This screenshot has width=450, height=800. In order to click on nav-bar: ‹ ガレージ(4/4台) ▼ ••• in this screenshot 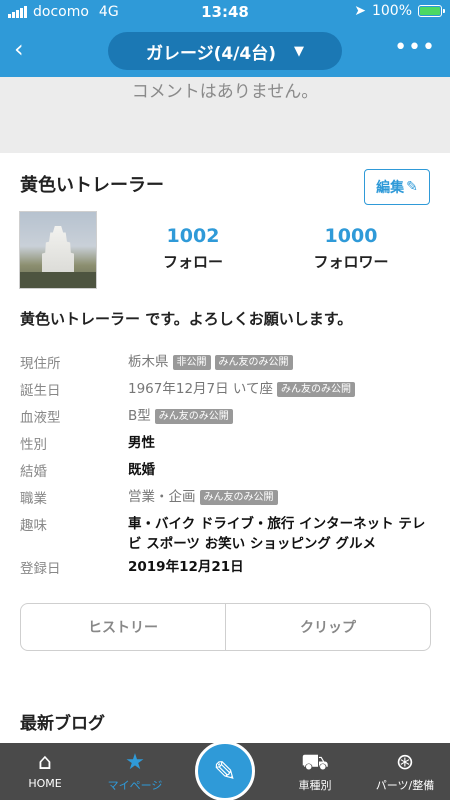, I will do `click(225, 50)`.